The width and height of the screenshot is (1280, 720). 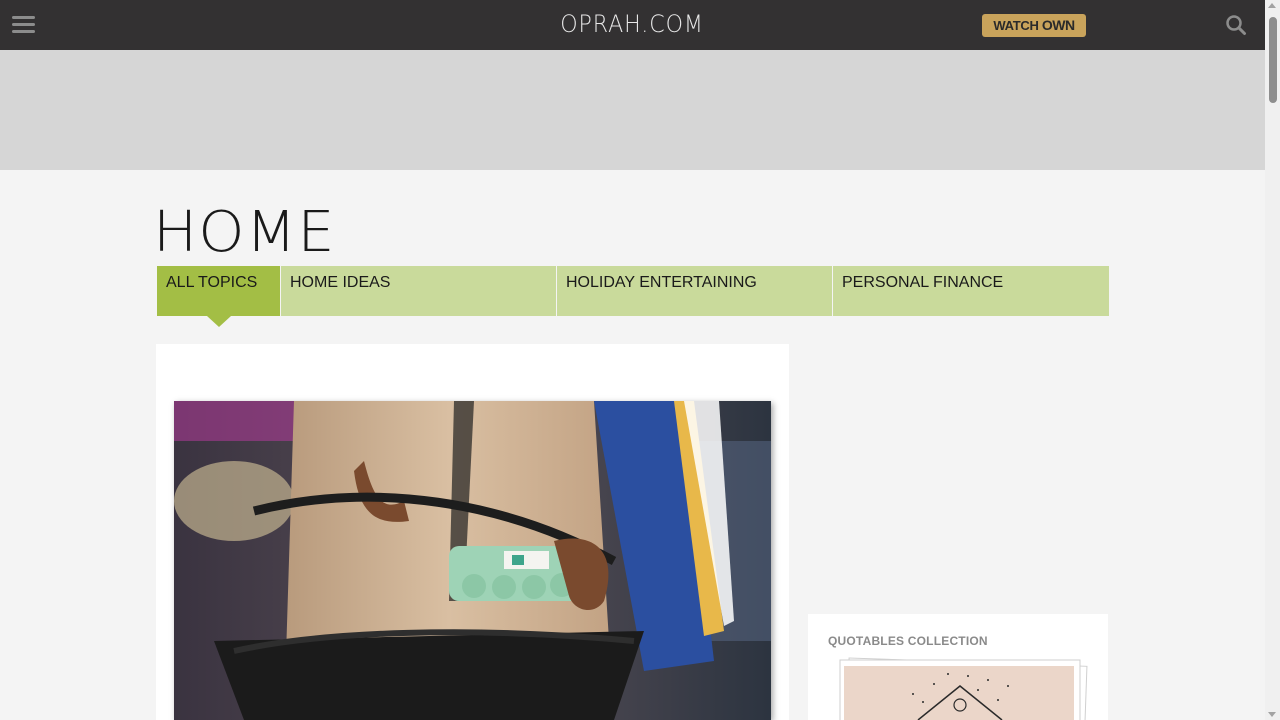 What do you see at coordinates (1272, 714) in the screenshot?
I see `scroll-down-arrow-icon` at bounding box center [1272, 714].